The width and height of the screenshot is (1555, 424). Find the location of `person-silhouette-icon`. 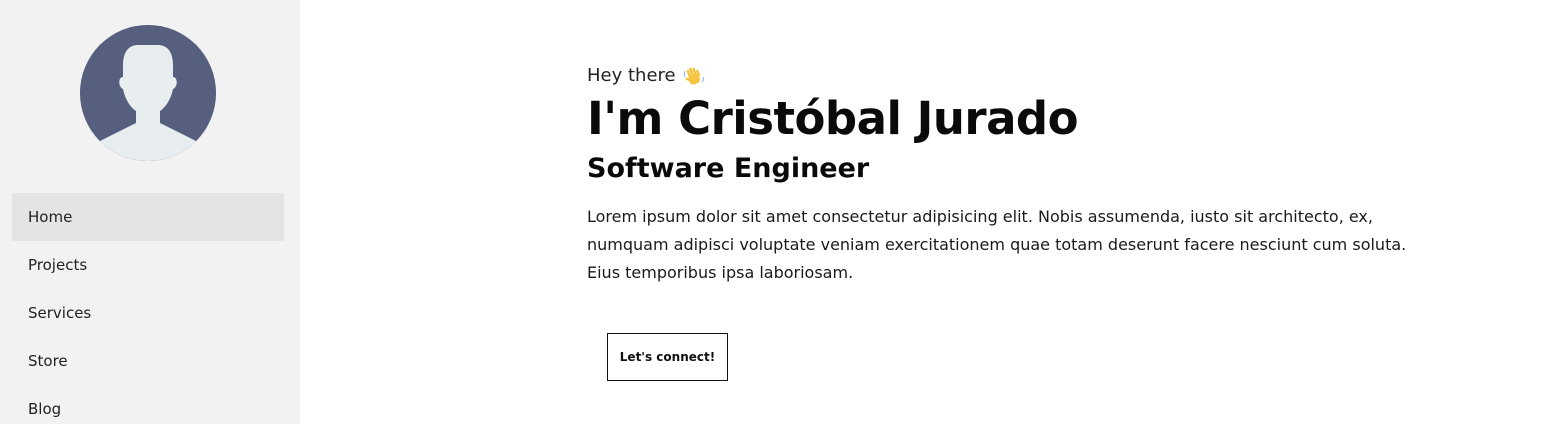

person-silhouette-icon is located at coordinates (148, 93).